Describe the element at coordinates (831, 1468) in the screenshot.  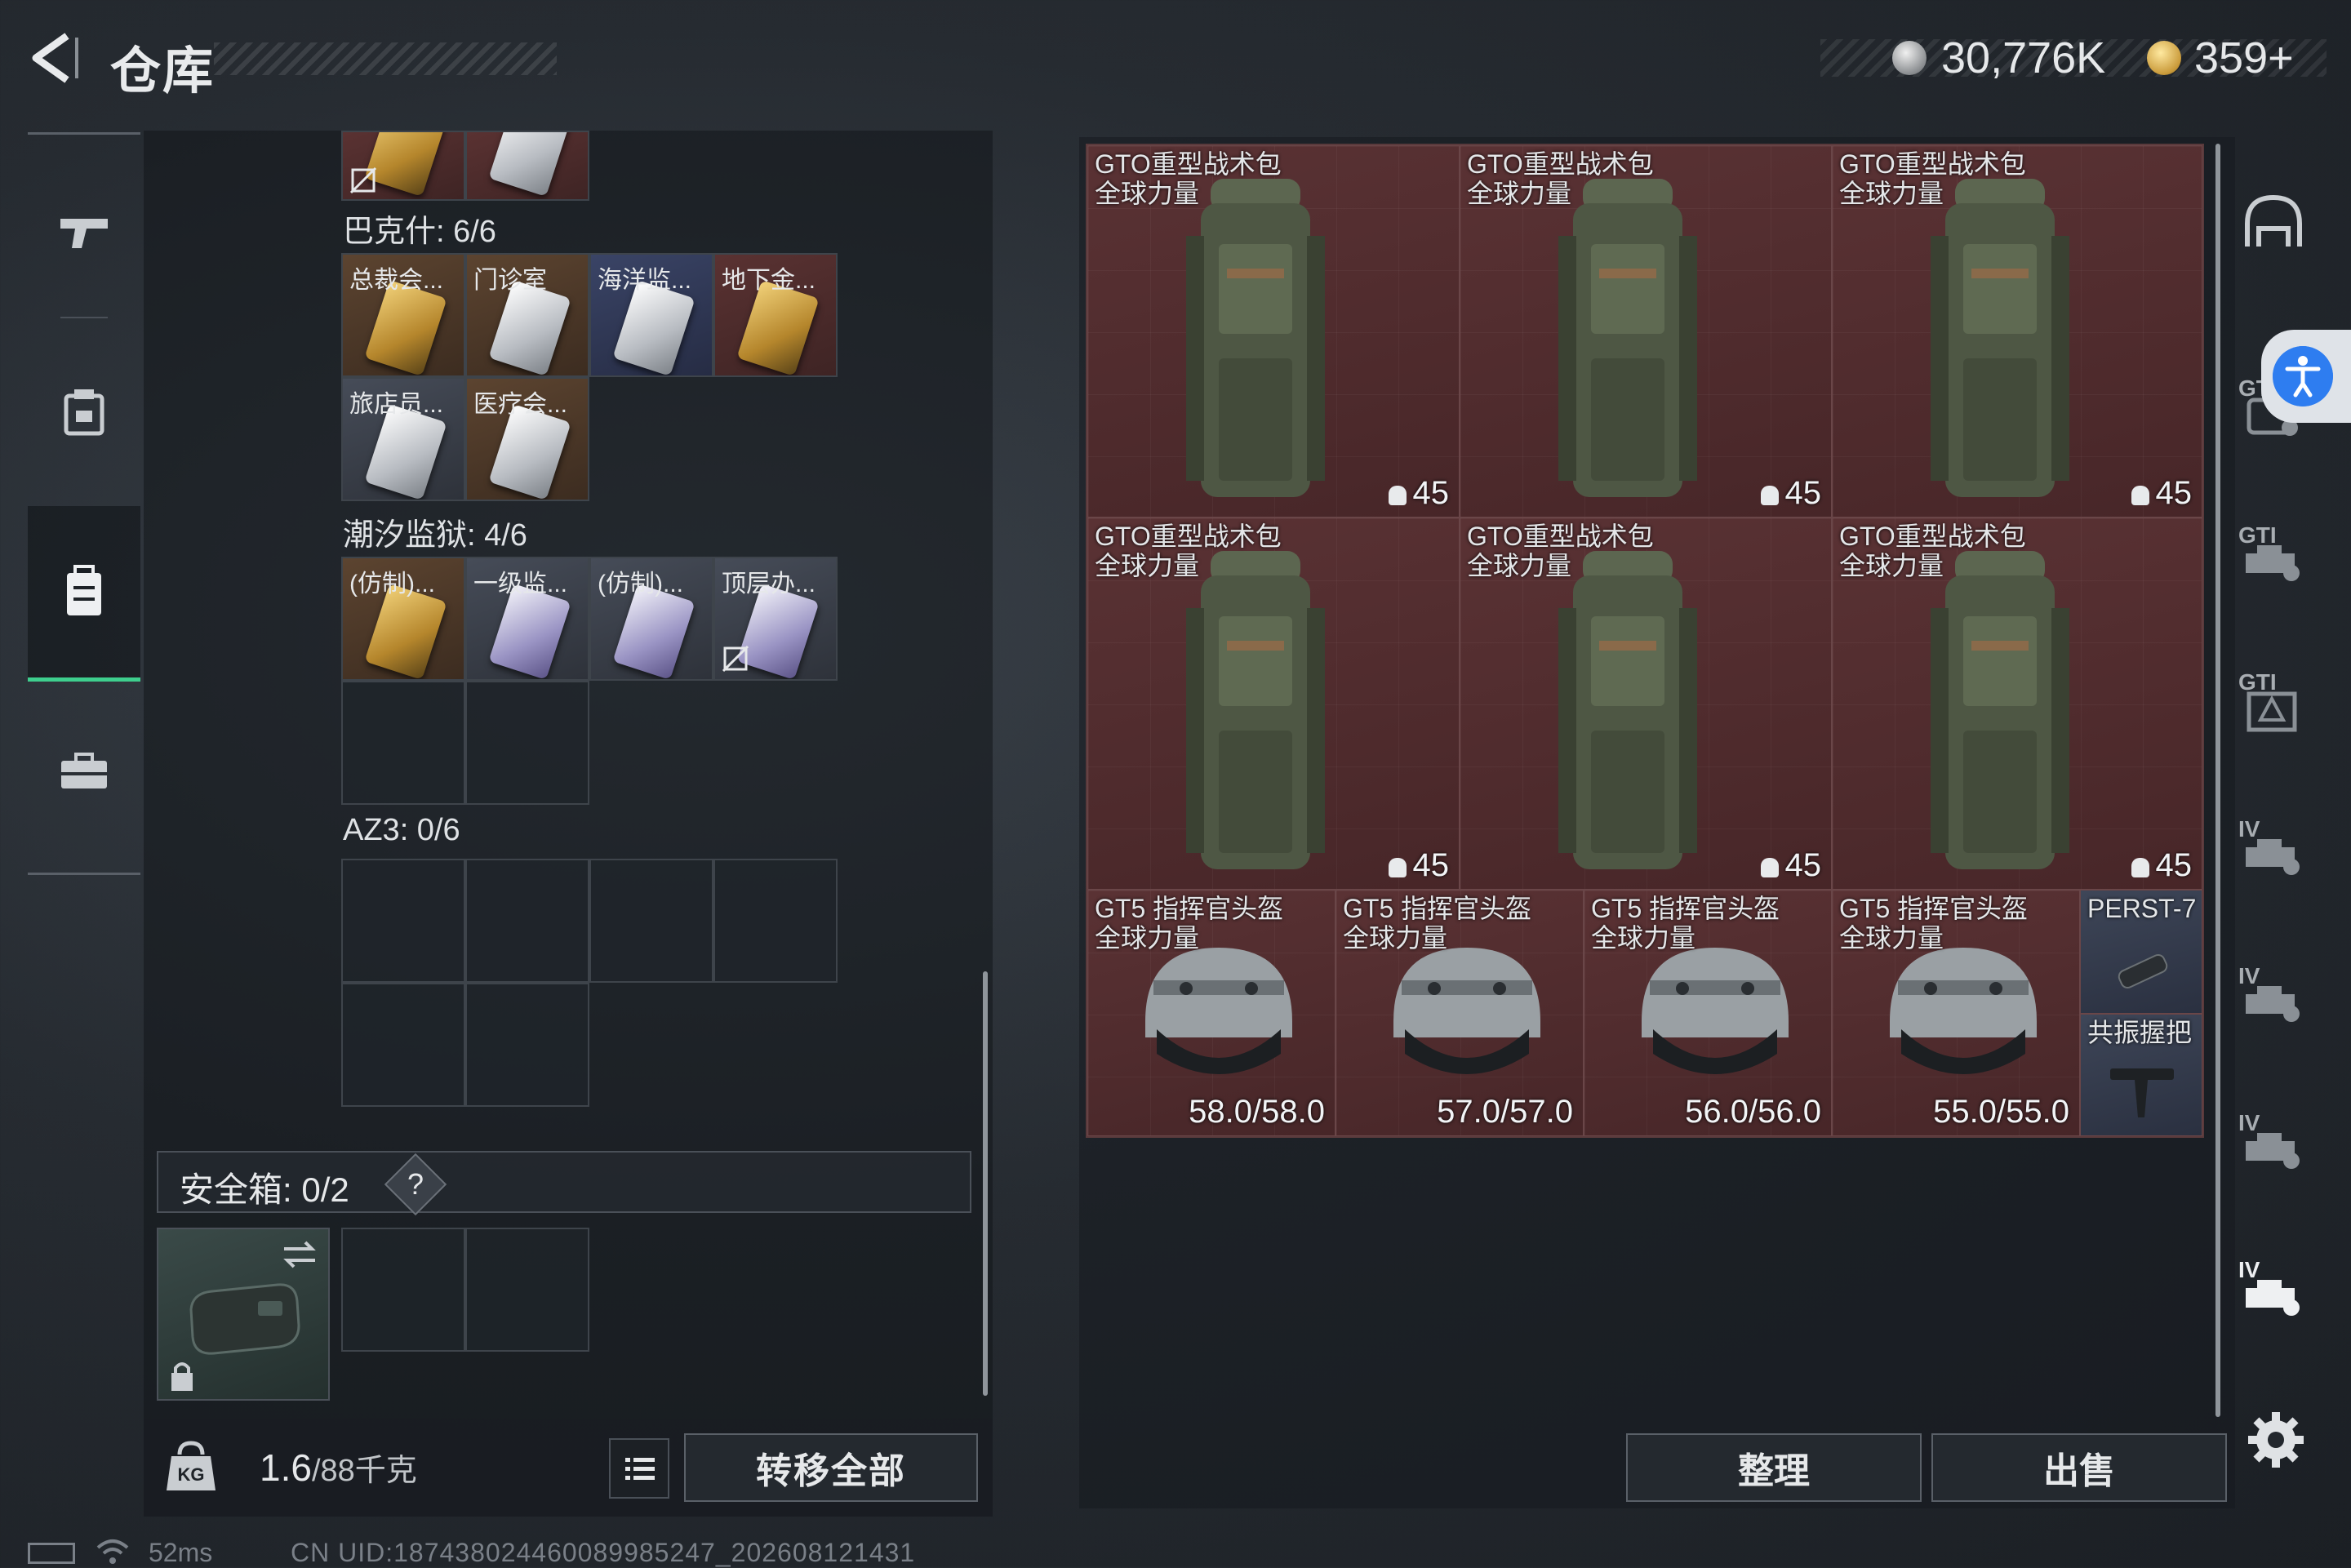
I see `transfer-all-button: 转移全部` at that location.